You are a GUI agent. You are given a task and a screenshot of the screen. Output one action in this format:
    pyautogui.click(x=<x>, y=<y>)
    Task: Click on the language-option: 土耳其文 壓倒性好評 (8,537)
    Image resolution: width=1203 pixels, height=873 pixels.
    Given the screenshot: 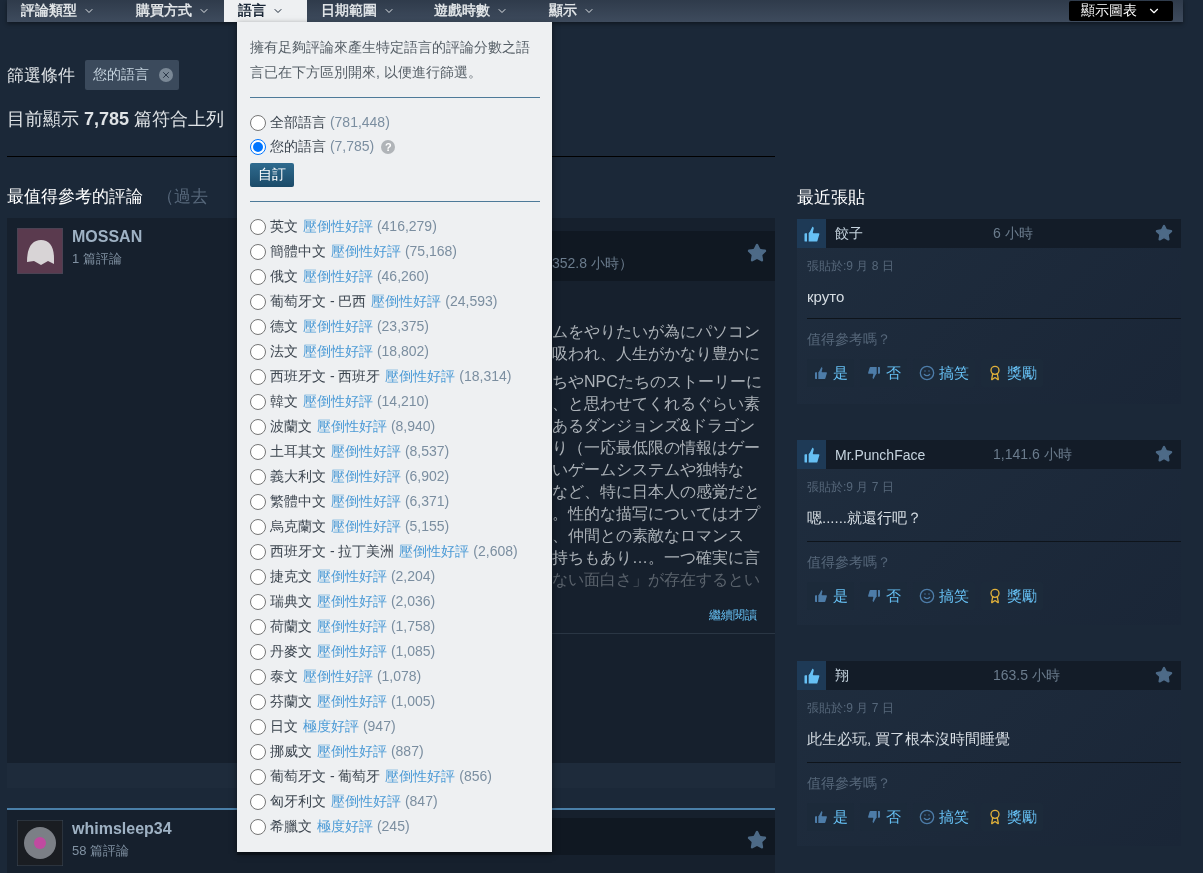 What is the action you would take?
    pyautogui.click(x=395, y=451)
    